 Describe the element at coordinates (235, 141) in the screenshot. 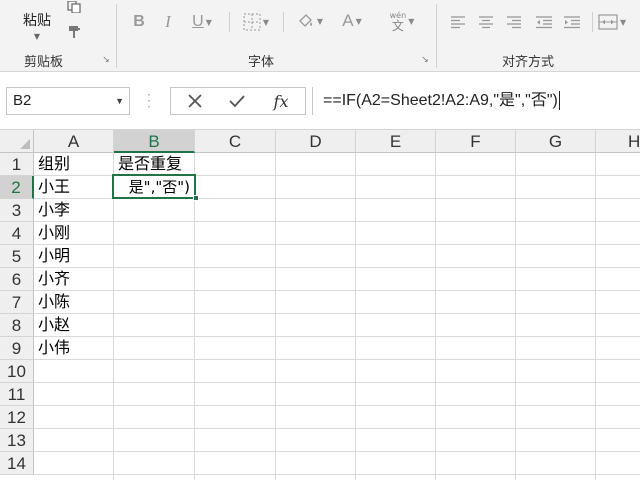

I see `column-header-c: C` at that location.